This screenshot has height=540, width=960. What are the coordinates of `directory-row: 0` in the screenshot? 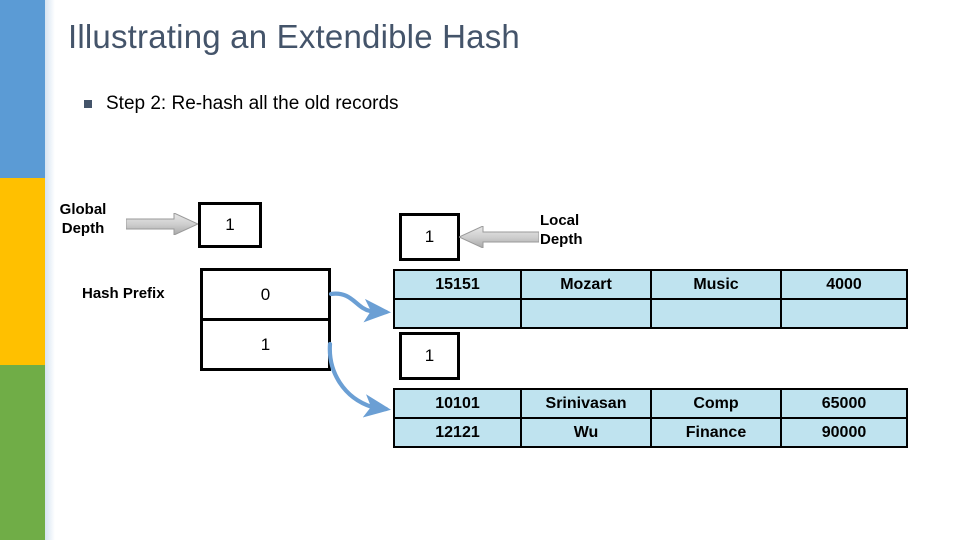 It's located at (265, 294).